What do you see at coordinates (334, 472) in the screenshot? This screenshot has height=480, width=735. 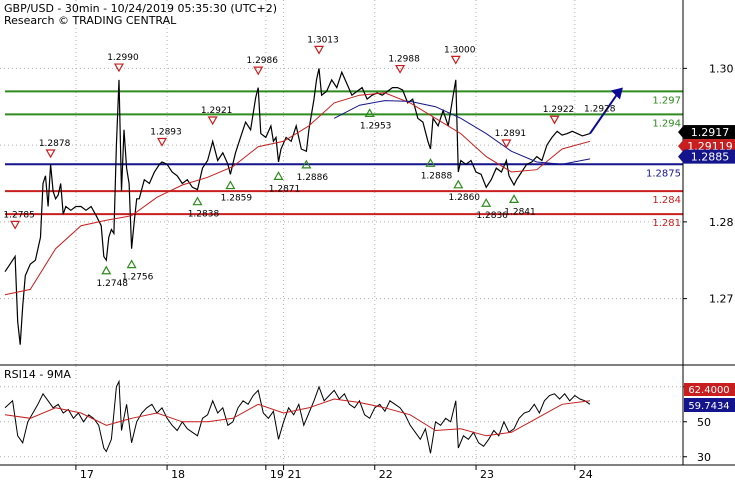 I see `time-axis: 17 18 19 21 22 23 24` at bounding box center [334, 472].